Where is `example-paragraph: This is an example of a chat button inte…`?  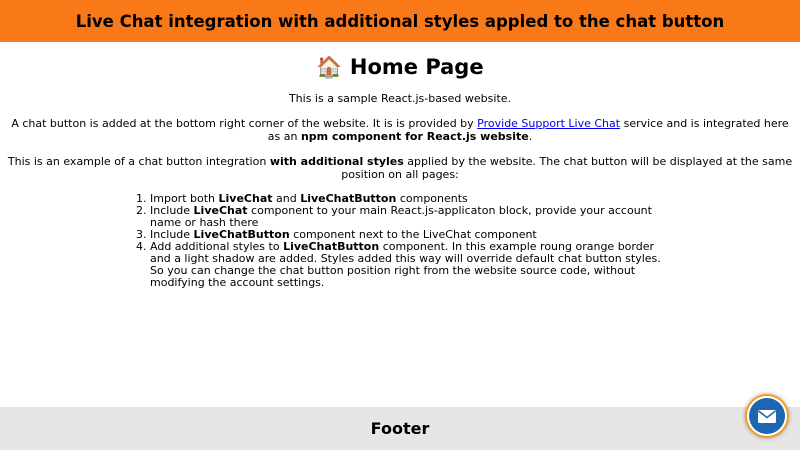 example-paragraph: This is an example of a chat button inte… is located at coordinates (400, 168).